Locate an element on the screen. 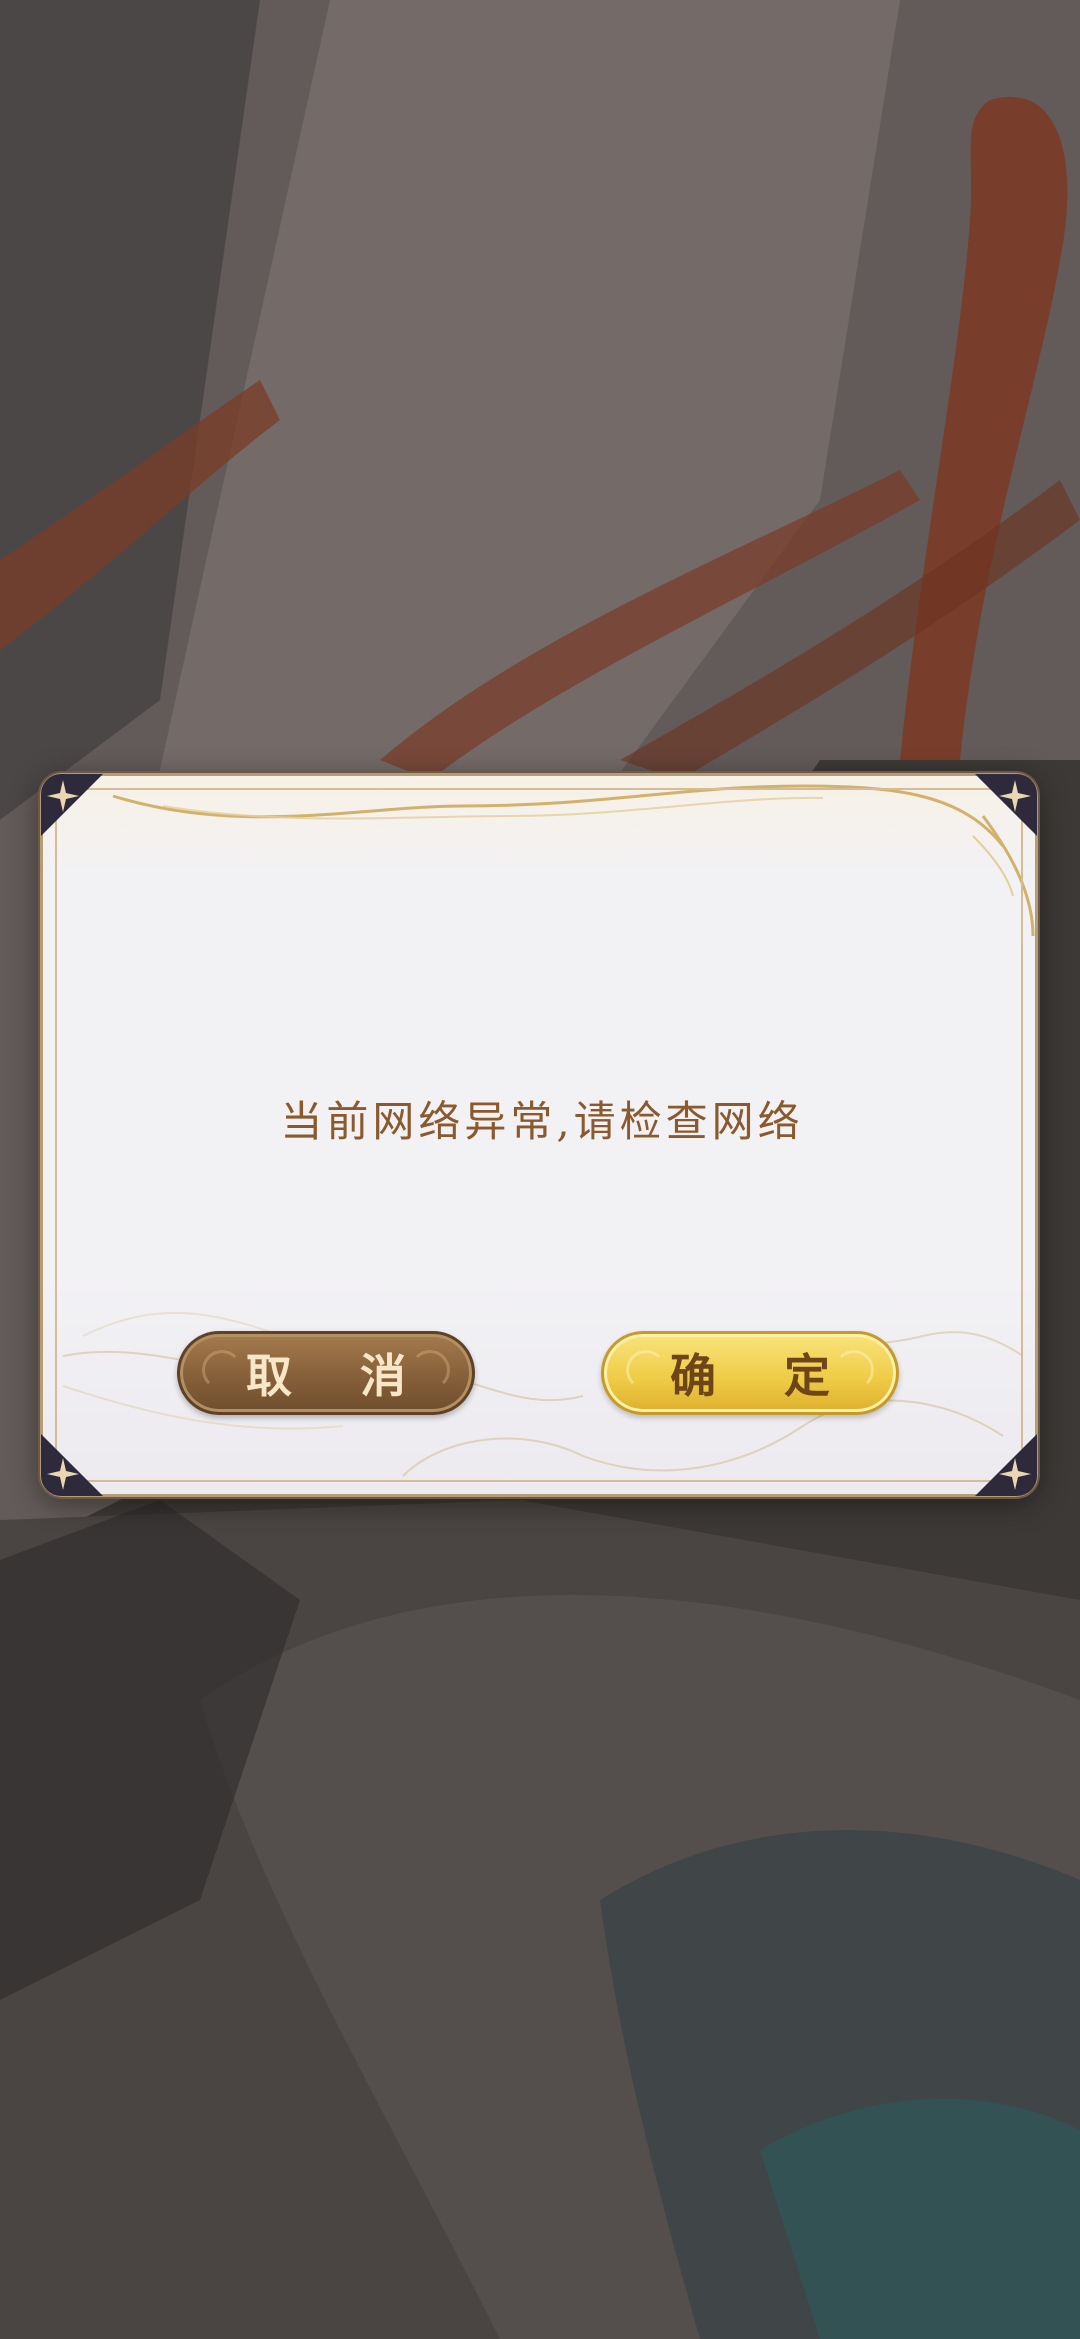 This screenshot has height=2339, width=1080. cancel-button-label: 取 消 is located at coordinates (338, 1376).